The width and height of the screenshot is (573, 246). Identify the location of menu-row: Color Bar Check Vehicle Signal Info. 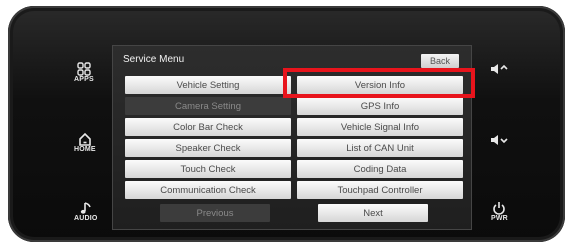
(294, 127).